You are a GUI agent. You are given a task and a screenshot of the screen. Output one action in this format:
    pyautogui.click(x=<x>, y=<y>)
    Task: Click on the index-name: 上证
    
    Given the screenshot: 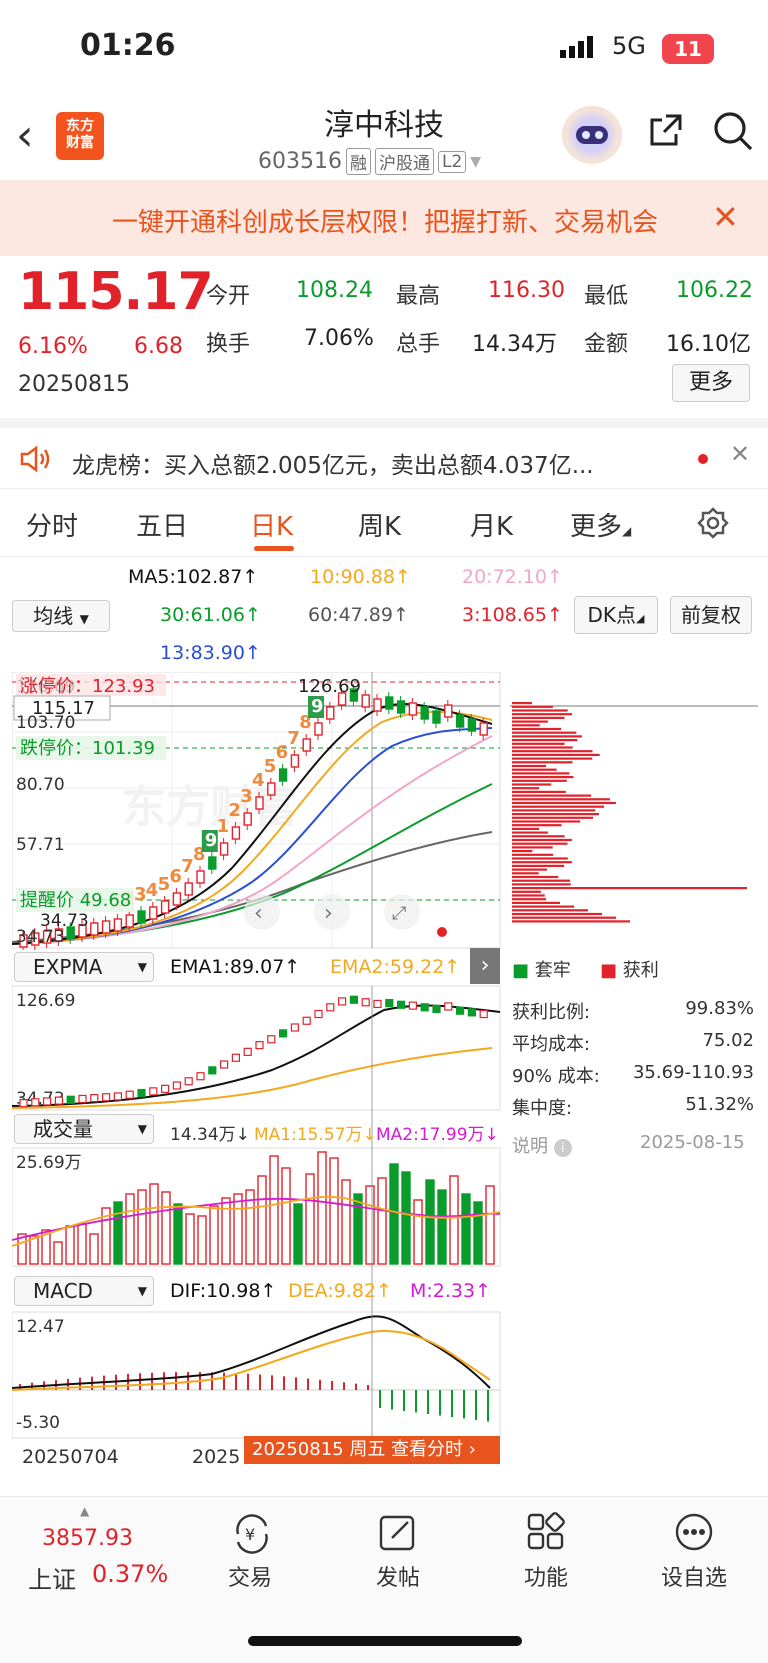 What is the action you would take?
    pyautogui.click(x=52, y=1577)
    